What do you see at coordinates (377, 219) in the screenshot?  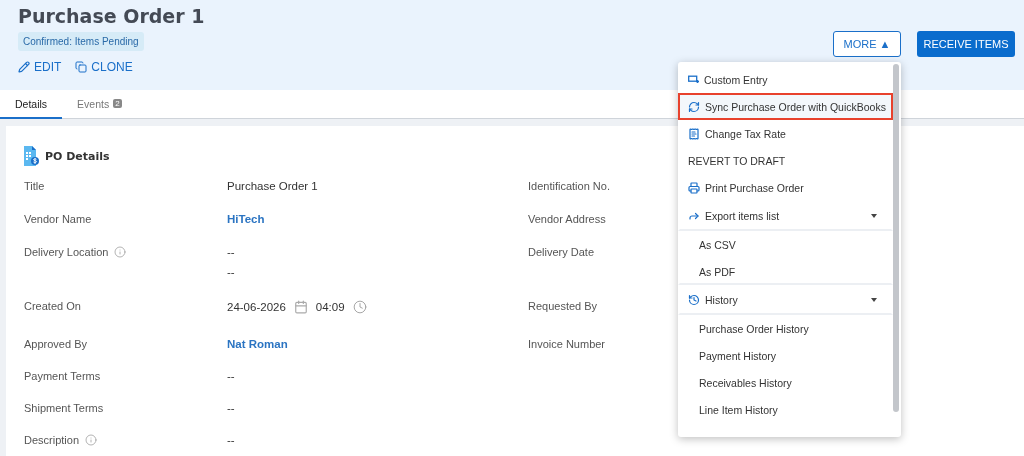 I see `field-link: HiTech` at bounding box center [377, 219].